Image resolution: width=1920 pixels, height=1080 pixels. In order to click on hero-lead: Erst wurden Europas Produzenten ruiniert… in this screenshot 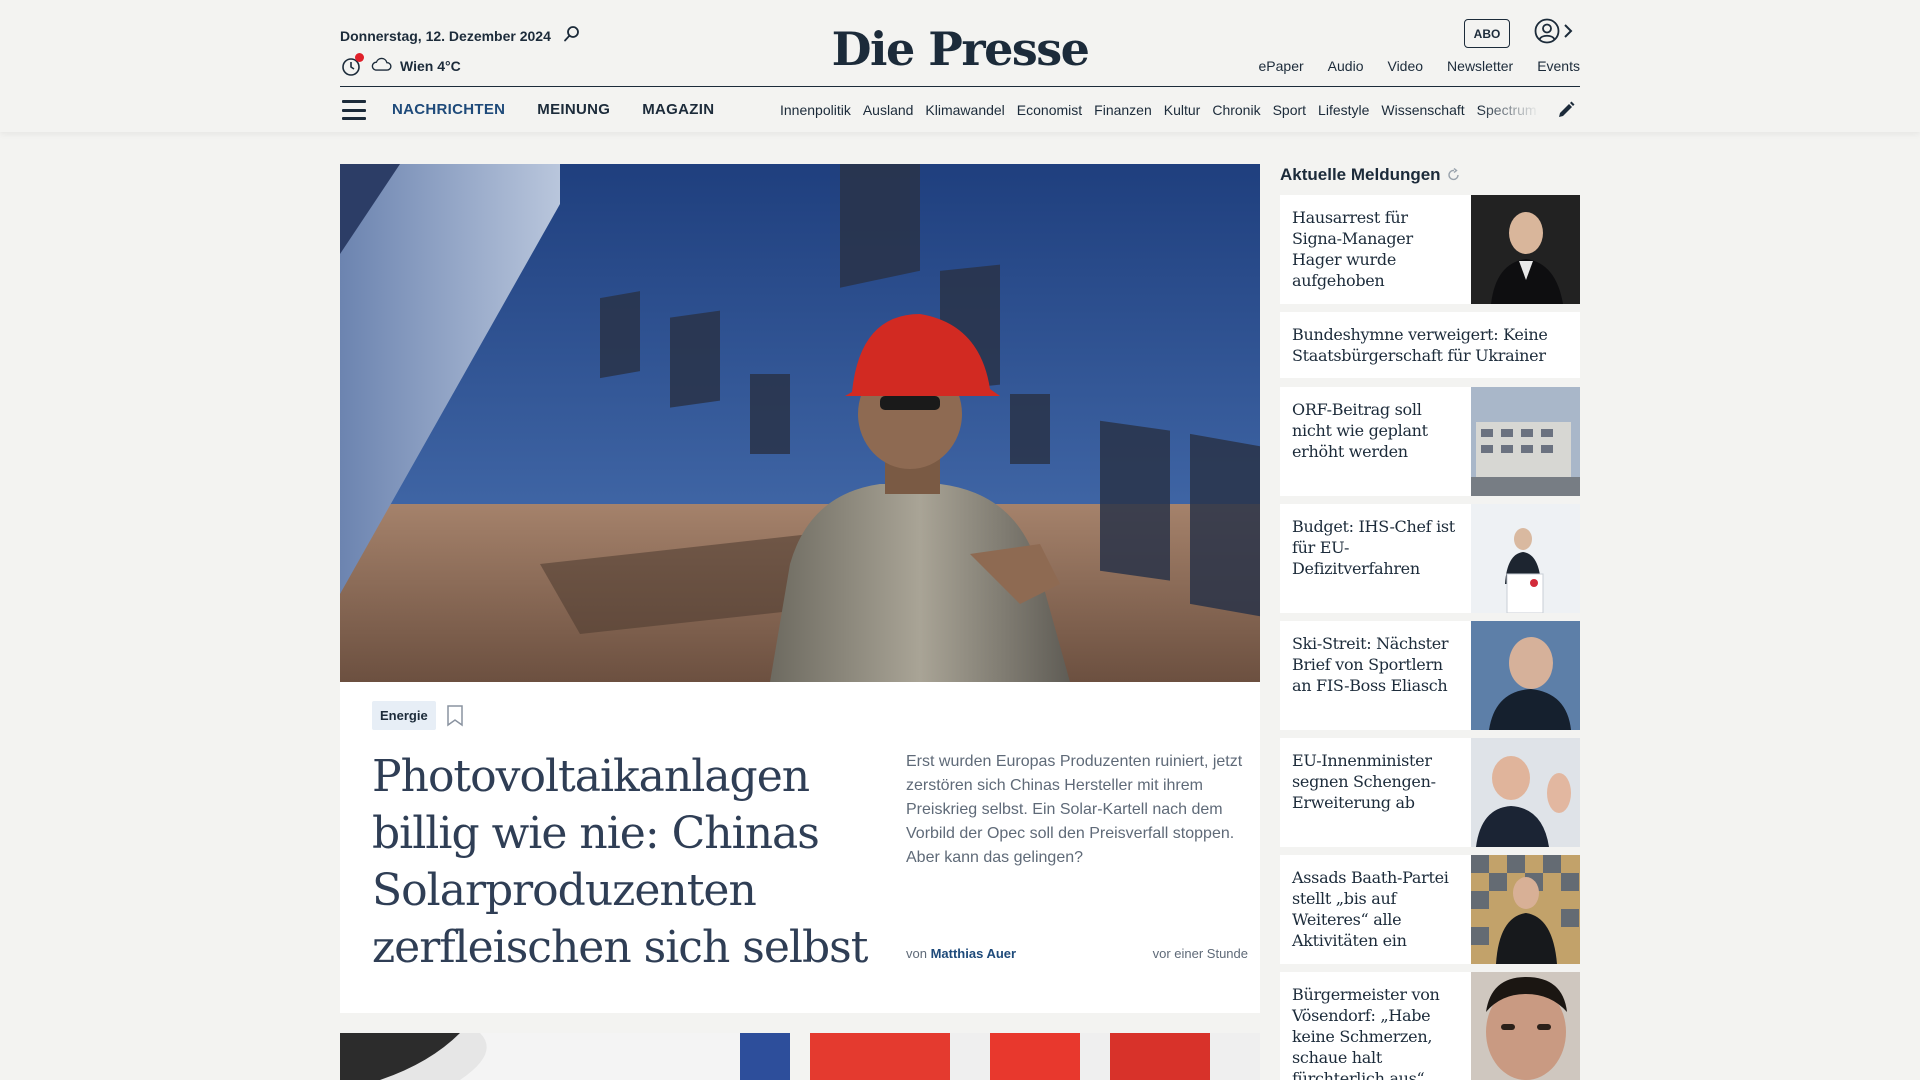, I will do `click(1074, 809)`.